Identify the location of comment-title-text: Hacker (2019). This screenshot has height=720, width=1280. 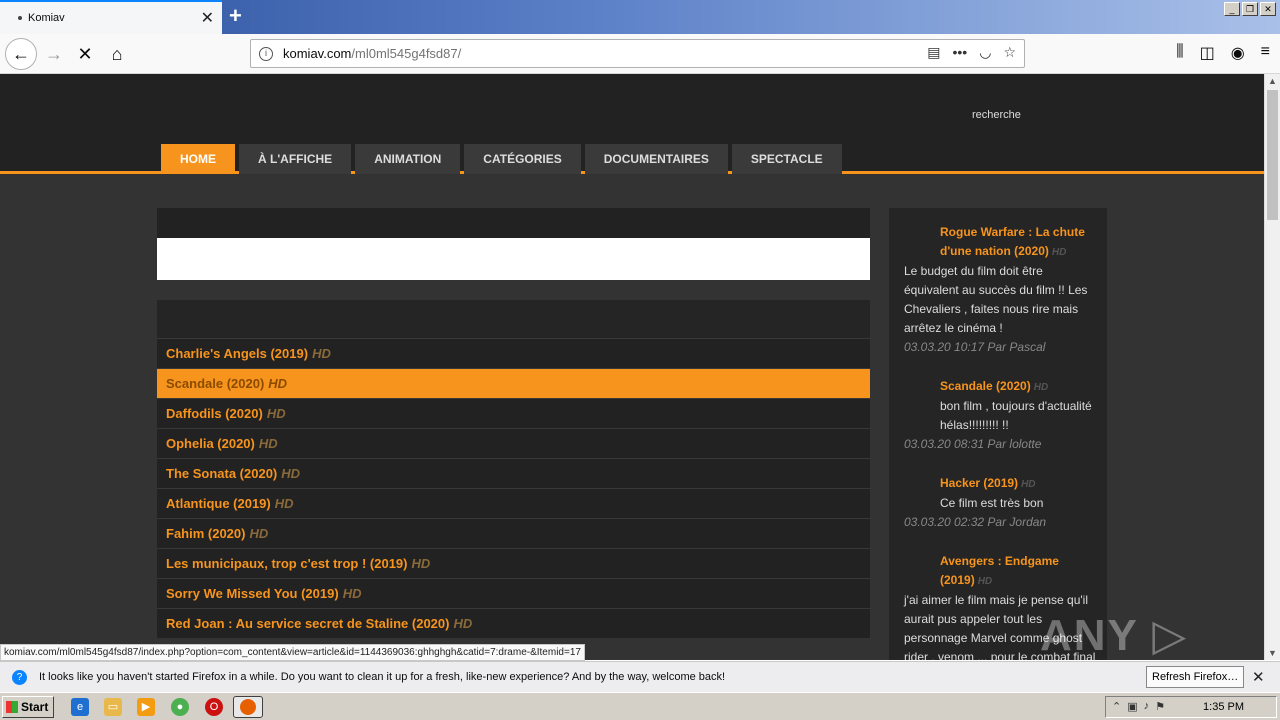
(979, 483).